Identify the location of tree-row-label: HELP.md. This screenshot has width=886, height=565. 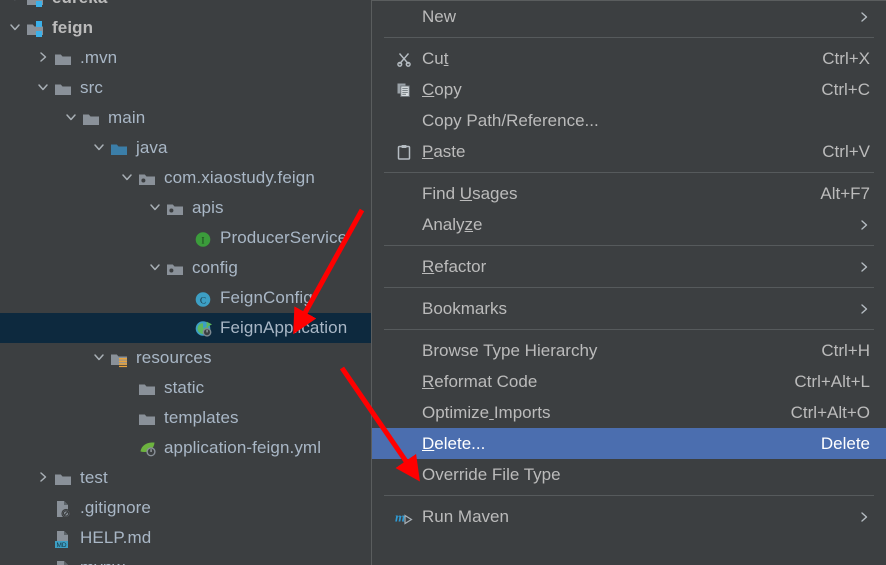
(116, 537).